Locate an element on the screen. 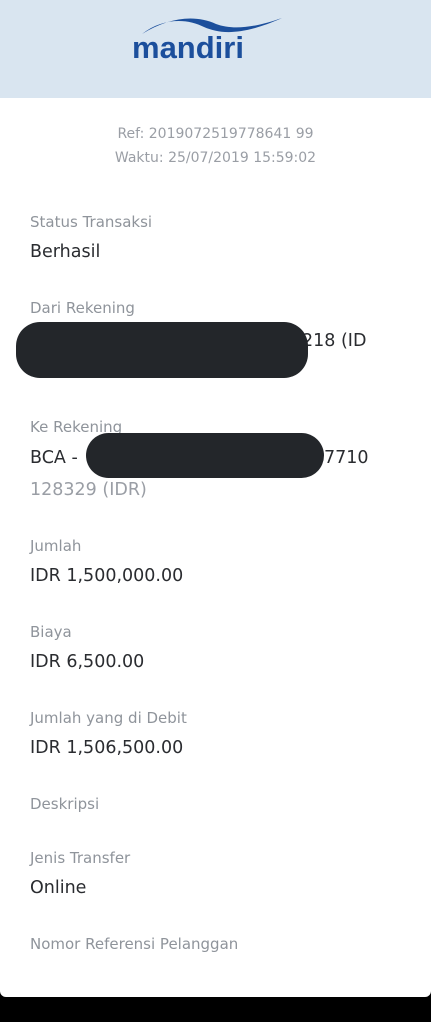  reference-number: Ref: 2019072519778641 99 is located at coordinates (215, 134).